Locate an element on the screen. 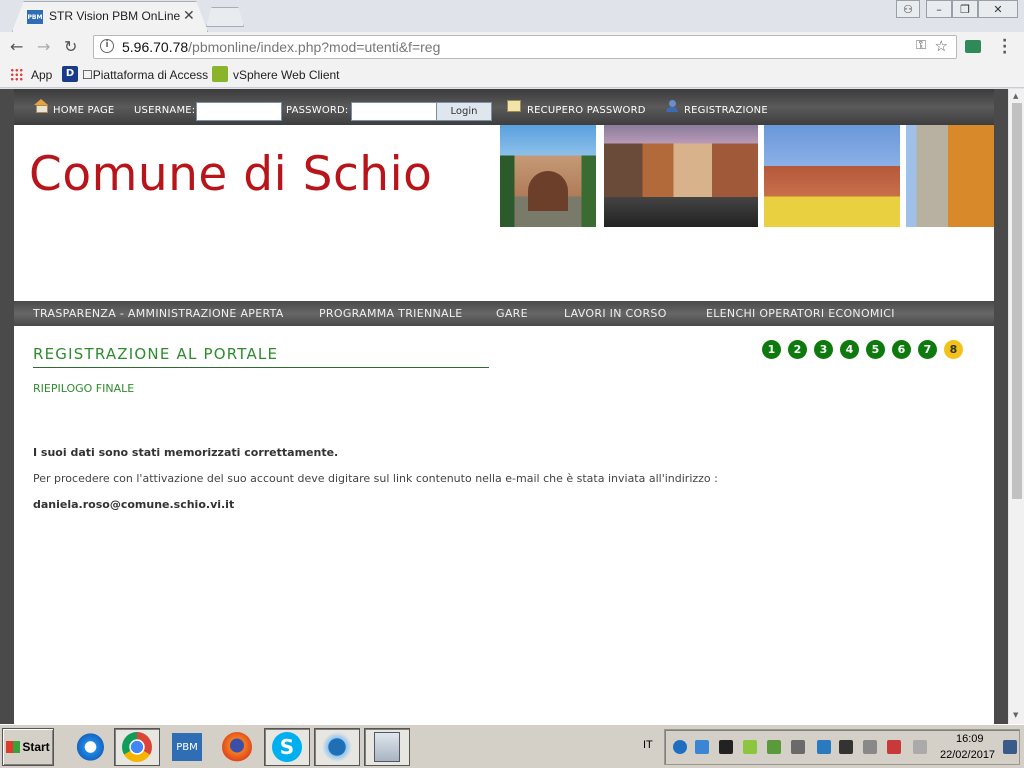  site-logo: Comune di Schio is located at coordinates (230, 174).